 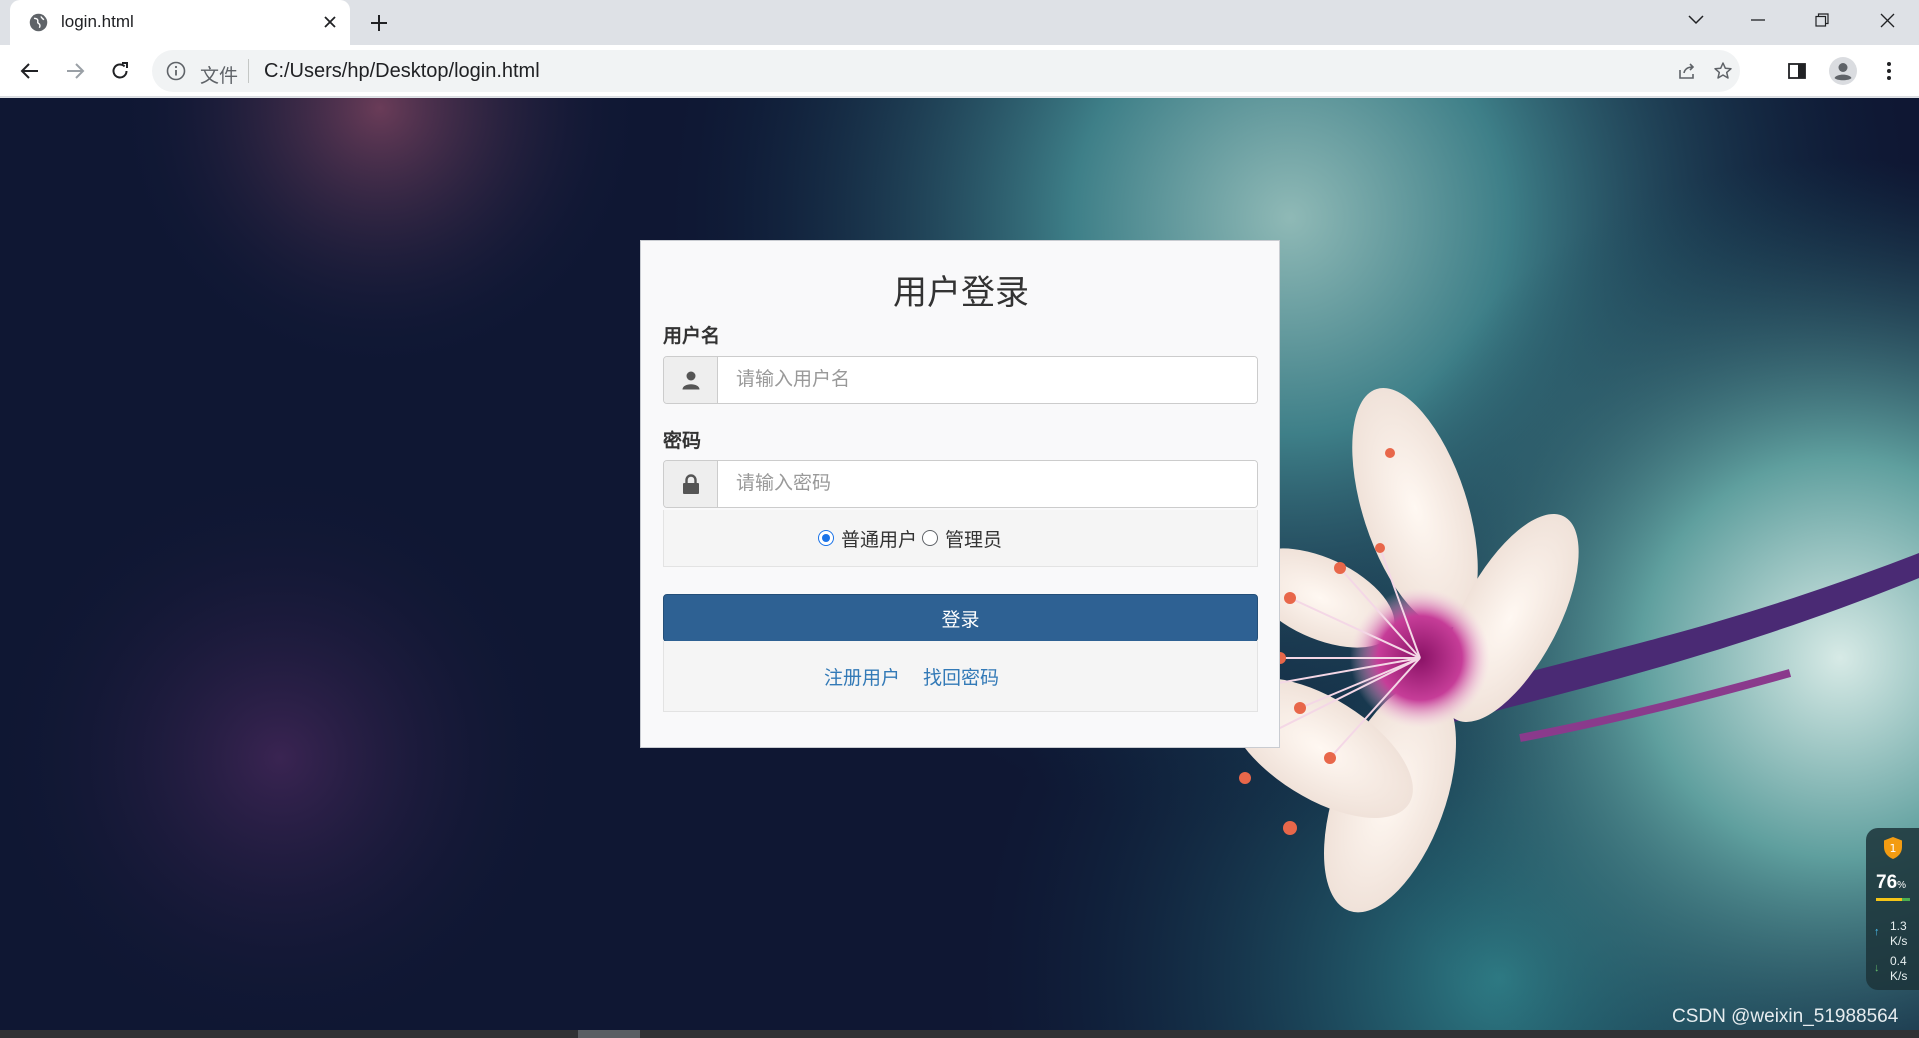 What do you see at coordinates (219, 76) in the screenshot?
I see `address-scheme-label: 文件` at bounding box center [219, 76].